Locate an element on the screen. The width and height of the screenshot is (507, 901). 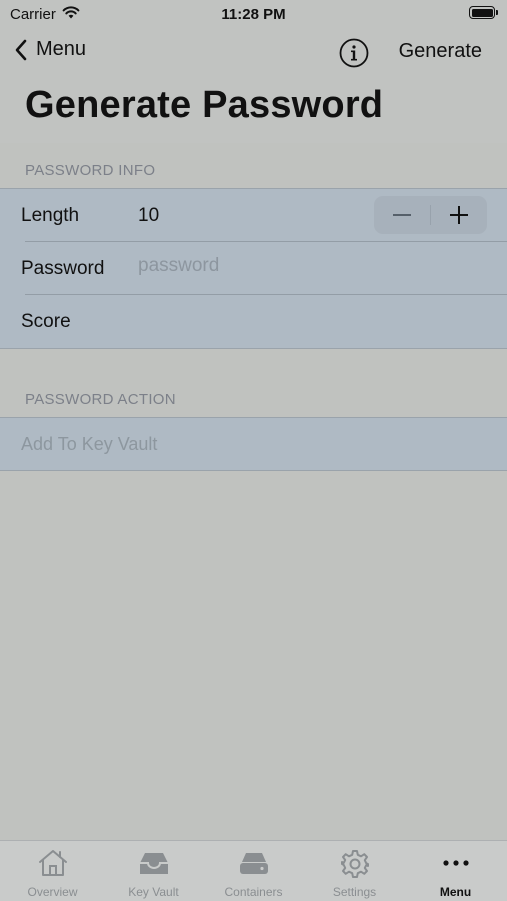
navigation-bar: Menu Generate is located at coordinates (253, 53).